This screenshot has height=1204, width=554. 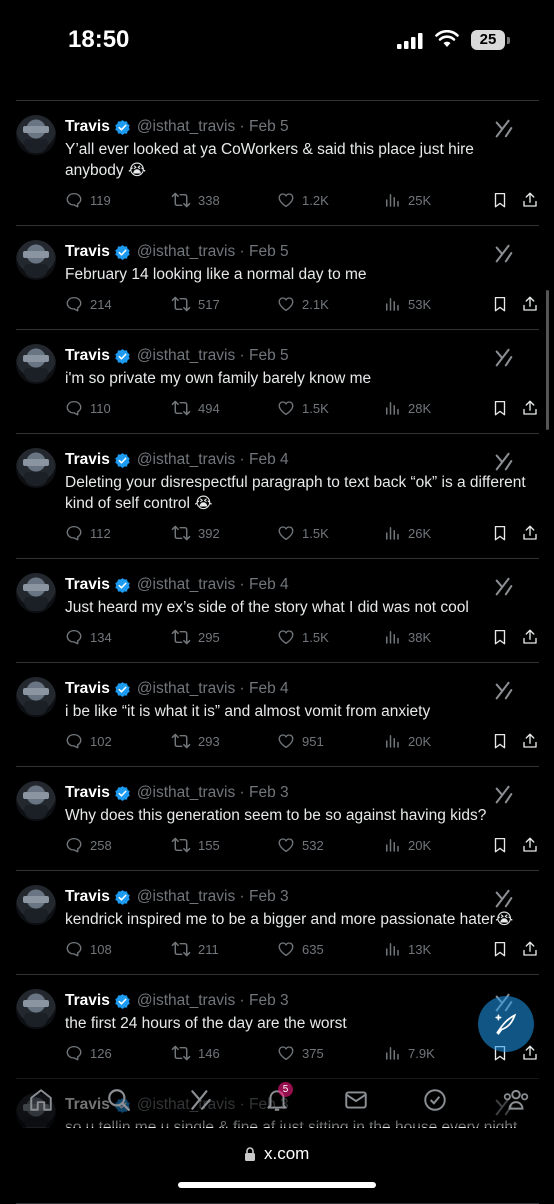 I want to click on repost-button: 211, so click(x=195, y=949).